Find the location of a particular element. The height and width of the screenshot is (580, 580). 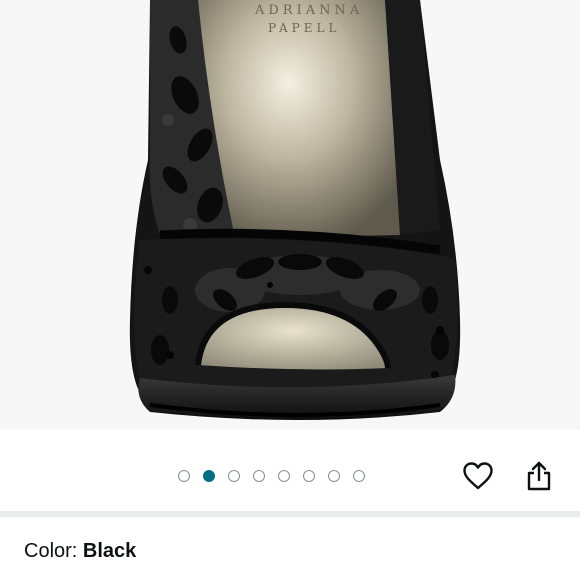

brand-logo-upper: ADRIANNA is located at coordinates (308, 10).